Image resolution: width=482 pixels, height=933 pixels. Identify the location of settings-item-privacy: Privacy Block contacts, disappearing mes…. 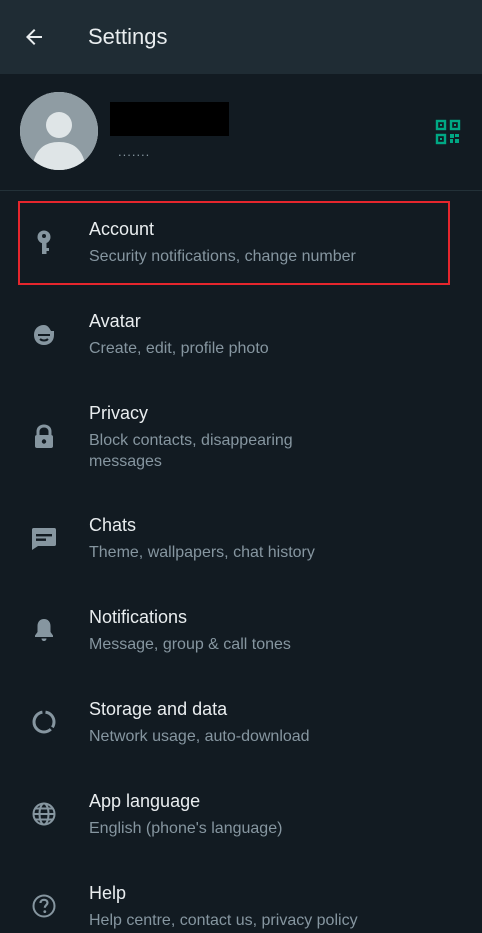
(241, 438).